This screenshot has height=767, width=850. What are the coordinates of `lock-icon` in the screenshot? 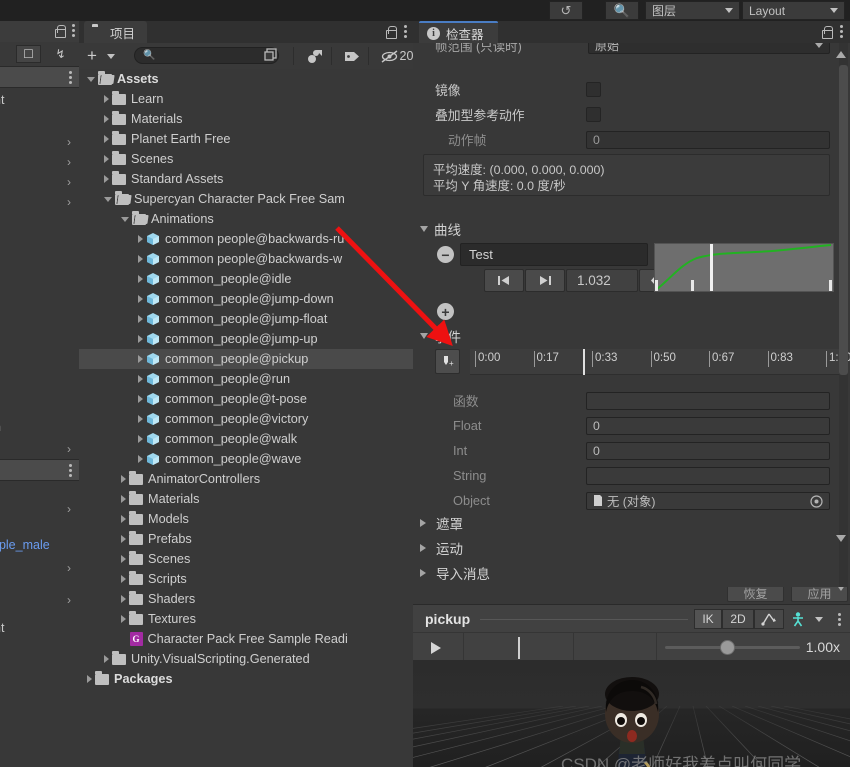 It's located at (60, 31).